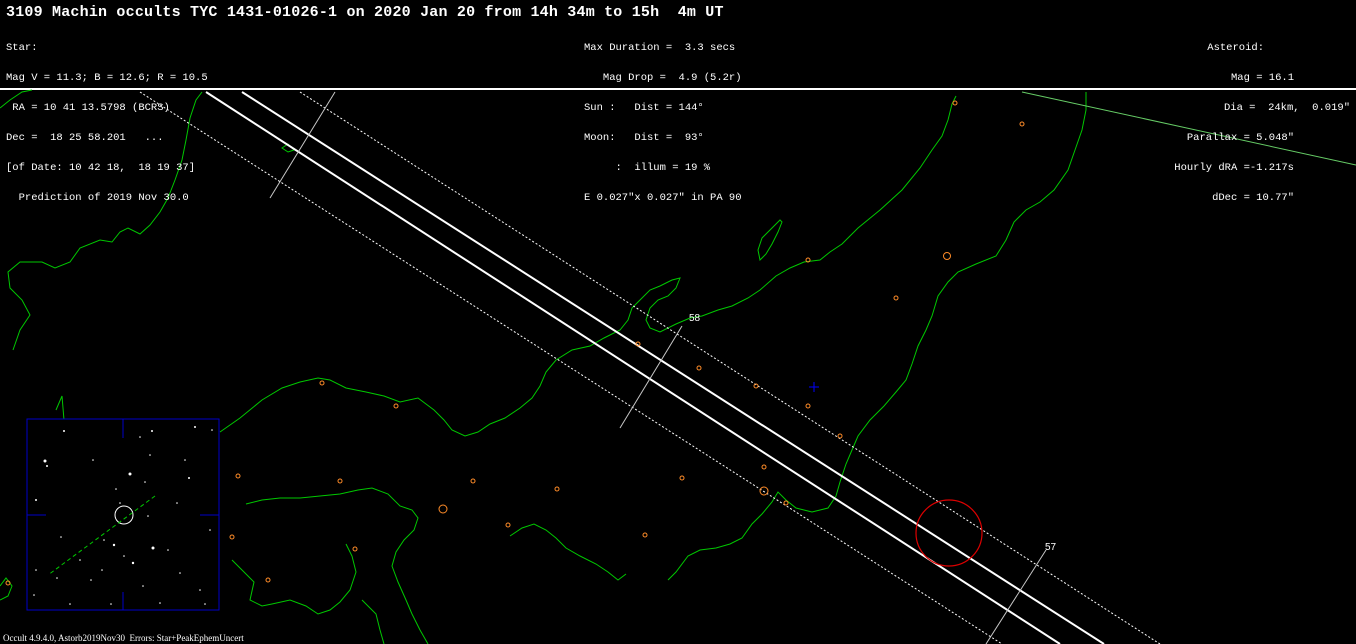  What do you see at coordinates (1262, 78) in the screenshot?
I see `asteroid-mag: Mag = 16.1` at bounding box center [1262, 78].